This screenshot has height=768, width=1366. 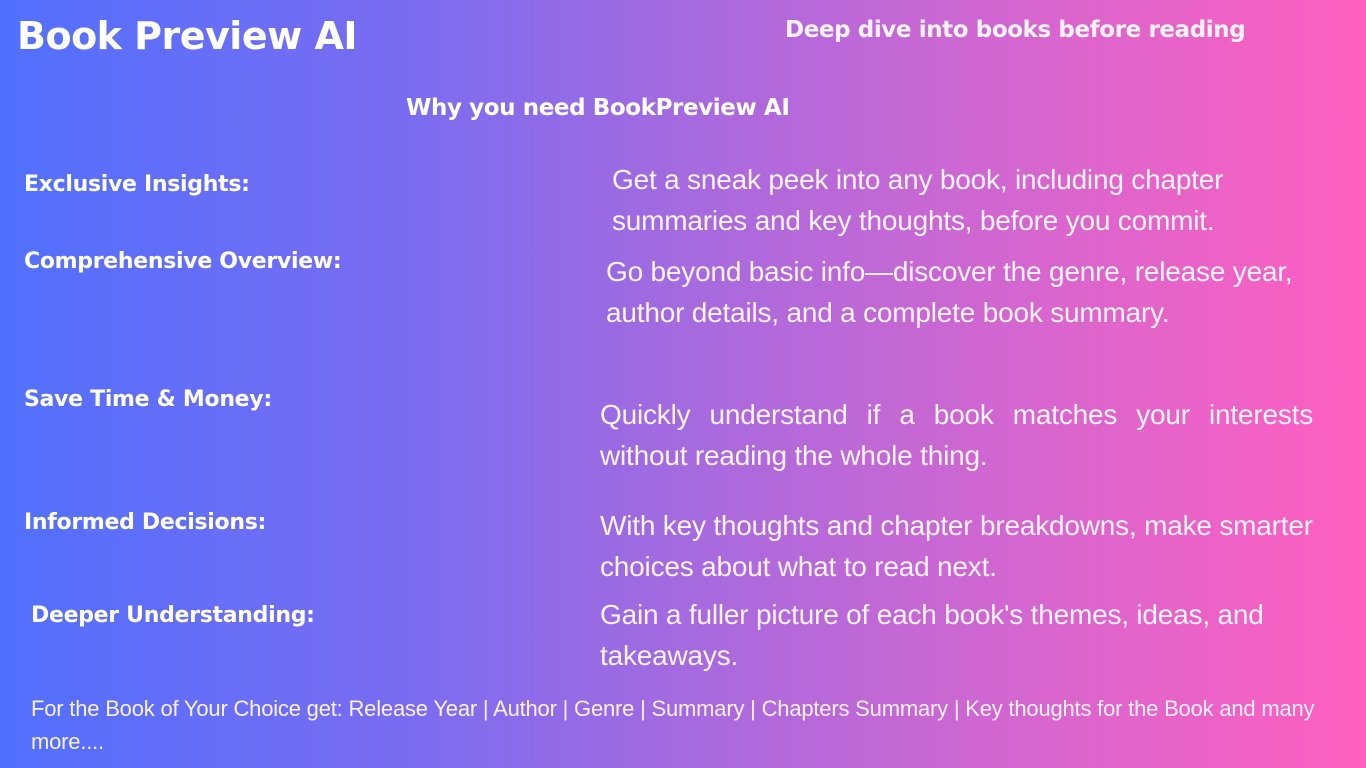 I want to click on feature-label-deeper-understanding: Deeper Understanding:, so click(x=173, y=615).